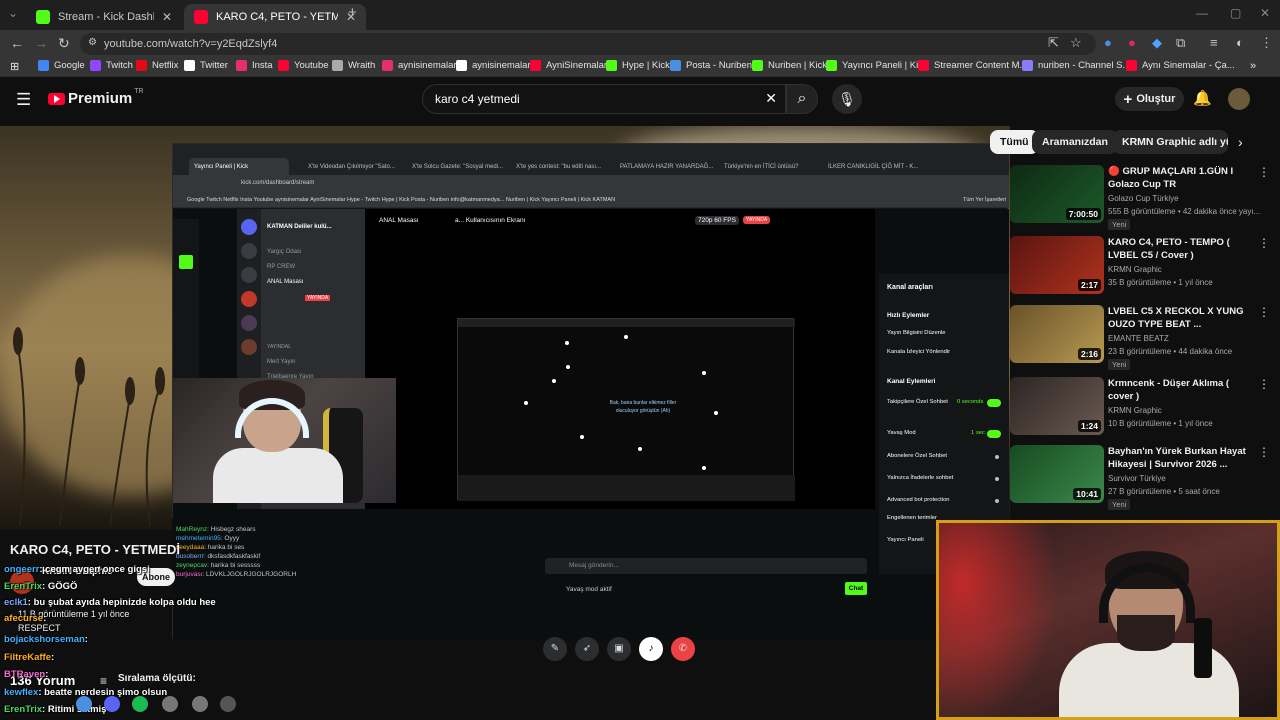 The image size is (1280, 720). Describe the element at coordinates (626, 323) in the screenshot. I see `shared-window-topbar` at that location.